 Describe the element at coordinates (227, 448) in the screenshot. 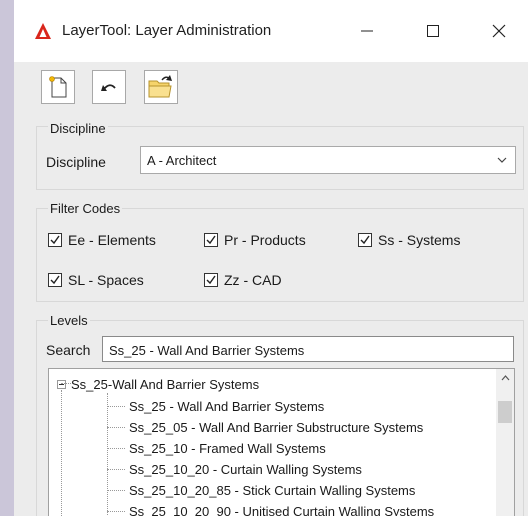

I see `tree-node: Ss_25_10 - Framed Wall Systems` at that location.